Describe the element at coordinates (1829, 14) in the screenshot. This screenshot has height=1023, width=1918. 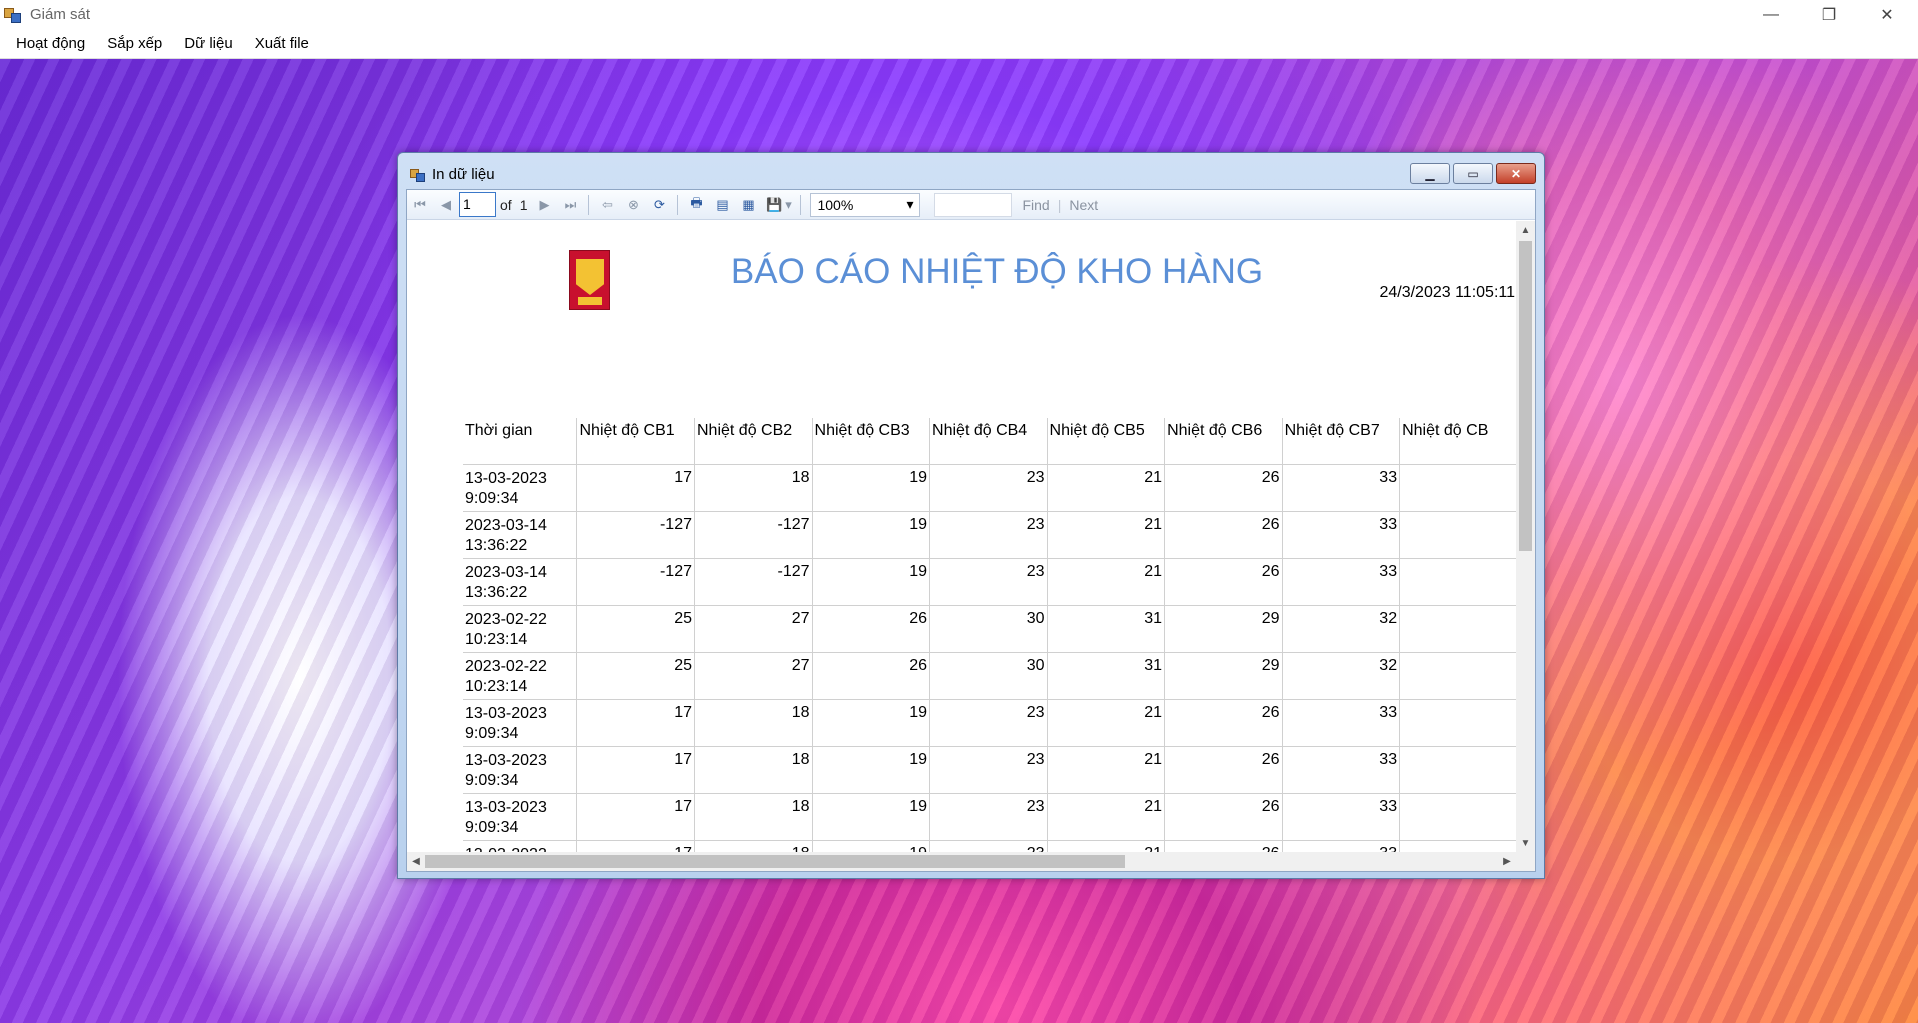
I see `restore-button: ❐` at that location.